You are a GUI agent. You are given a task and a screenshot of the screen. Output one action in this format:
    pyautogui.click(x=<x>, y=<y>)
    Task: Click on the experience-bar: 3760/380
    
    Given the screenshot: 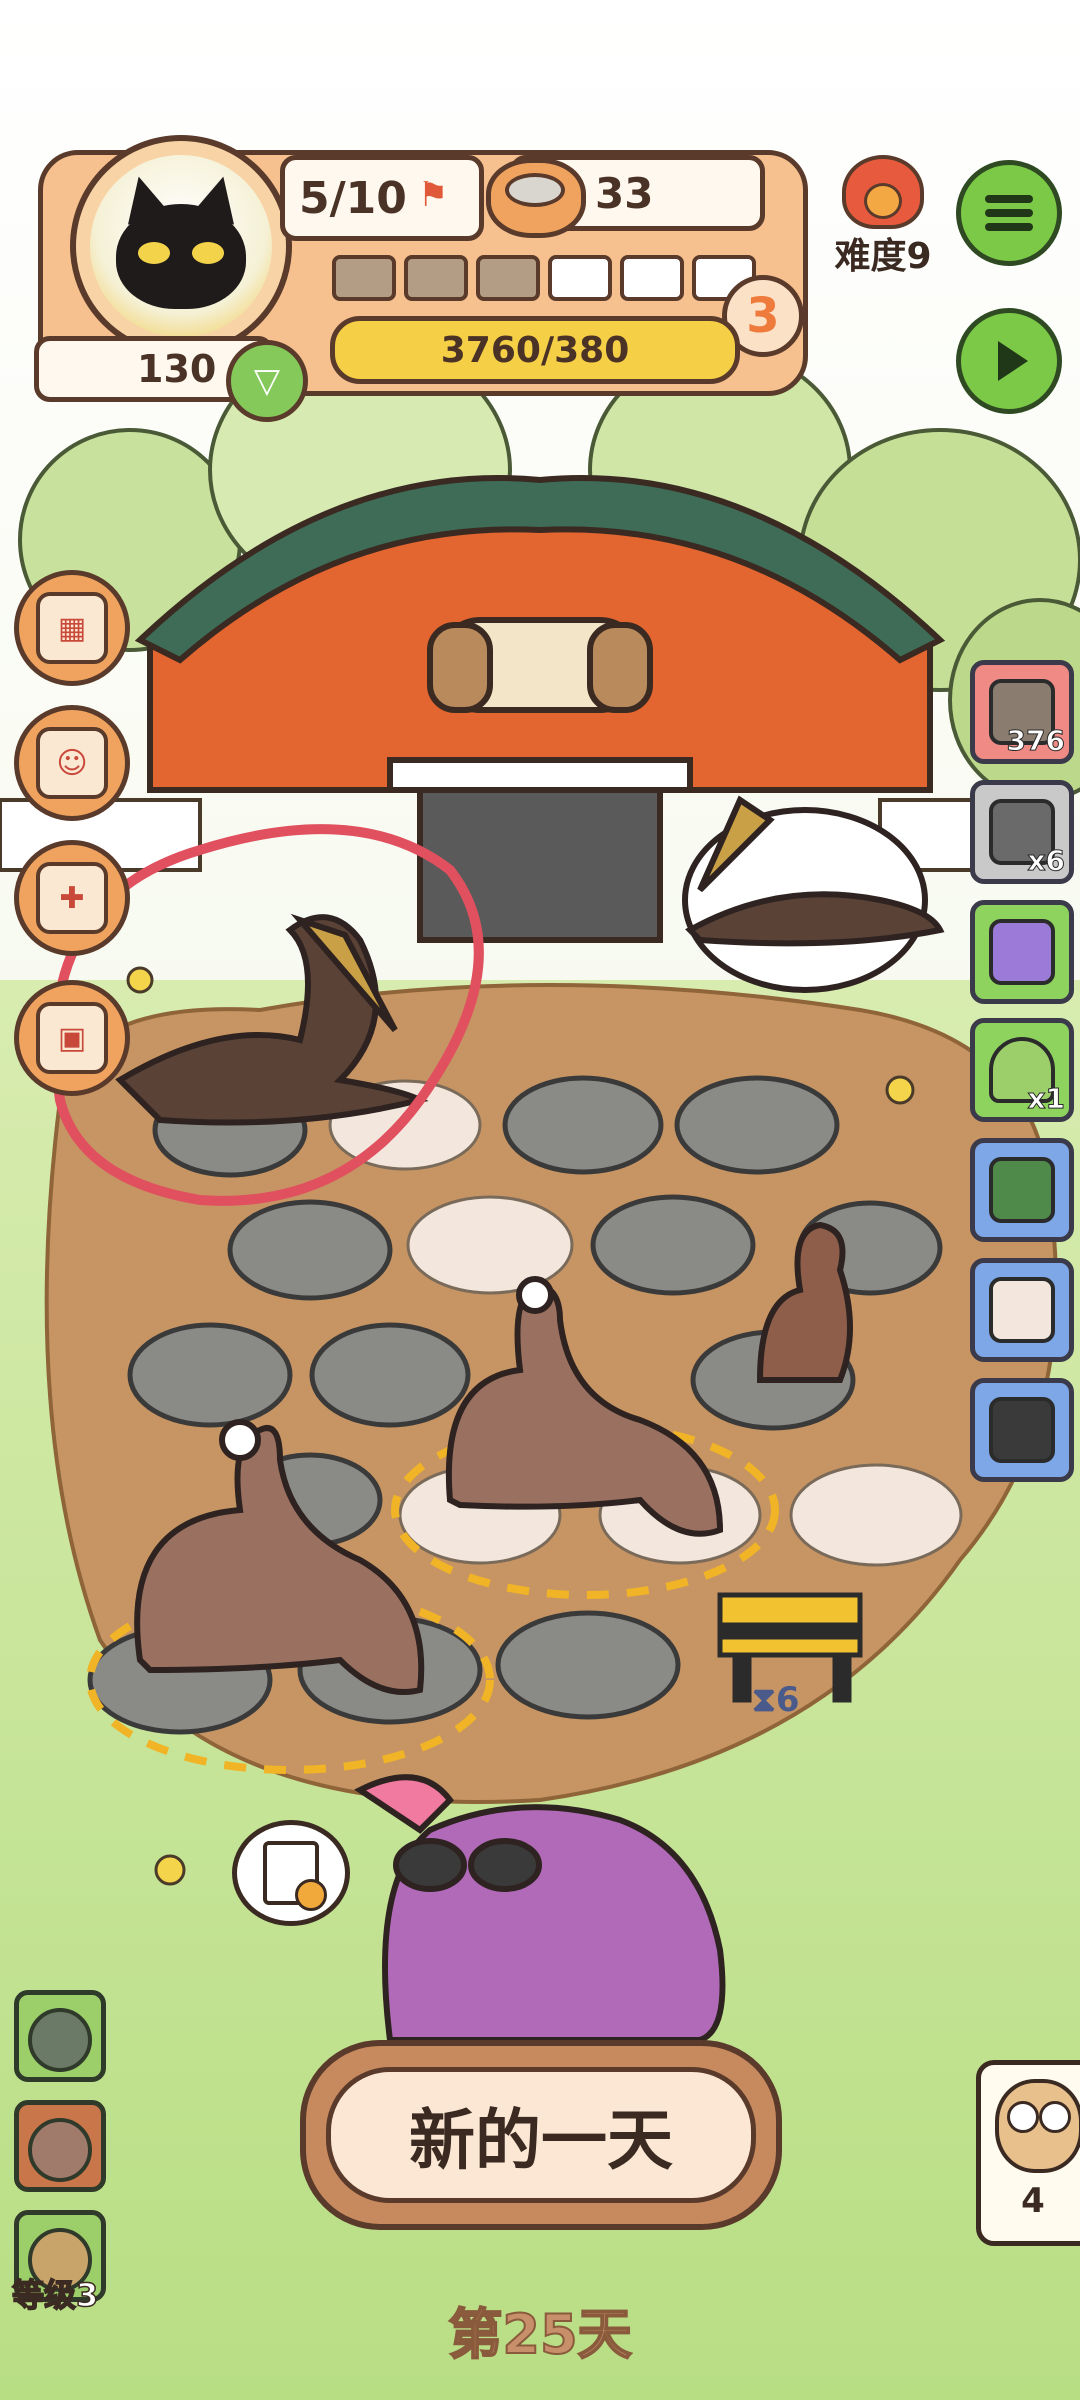 What is the action you would take?
    pyautogui.click(x=535, y=350)
    